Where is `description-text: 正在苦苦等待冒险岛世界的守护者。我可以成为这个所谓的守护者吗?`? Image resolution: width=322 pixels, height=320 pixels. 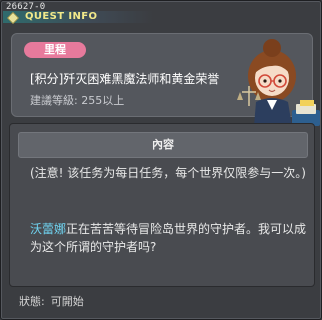
description-text: 正在苦苦等待冒险岛世界的守护者。我可以成为这个所谓的守护者吗? is located at coordinates (168, 238).